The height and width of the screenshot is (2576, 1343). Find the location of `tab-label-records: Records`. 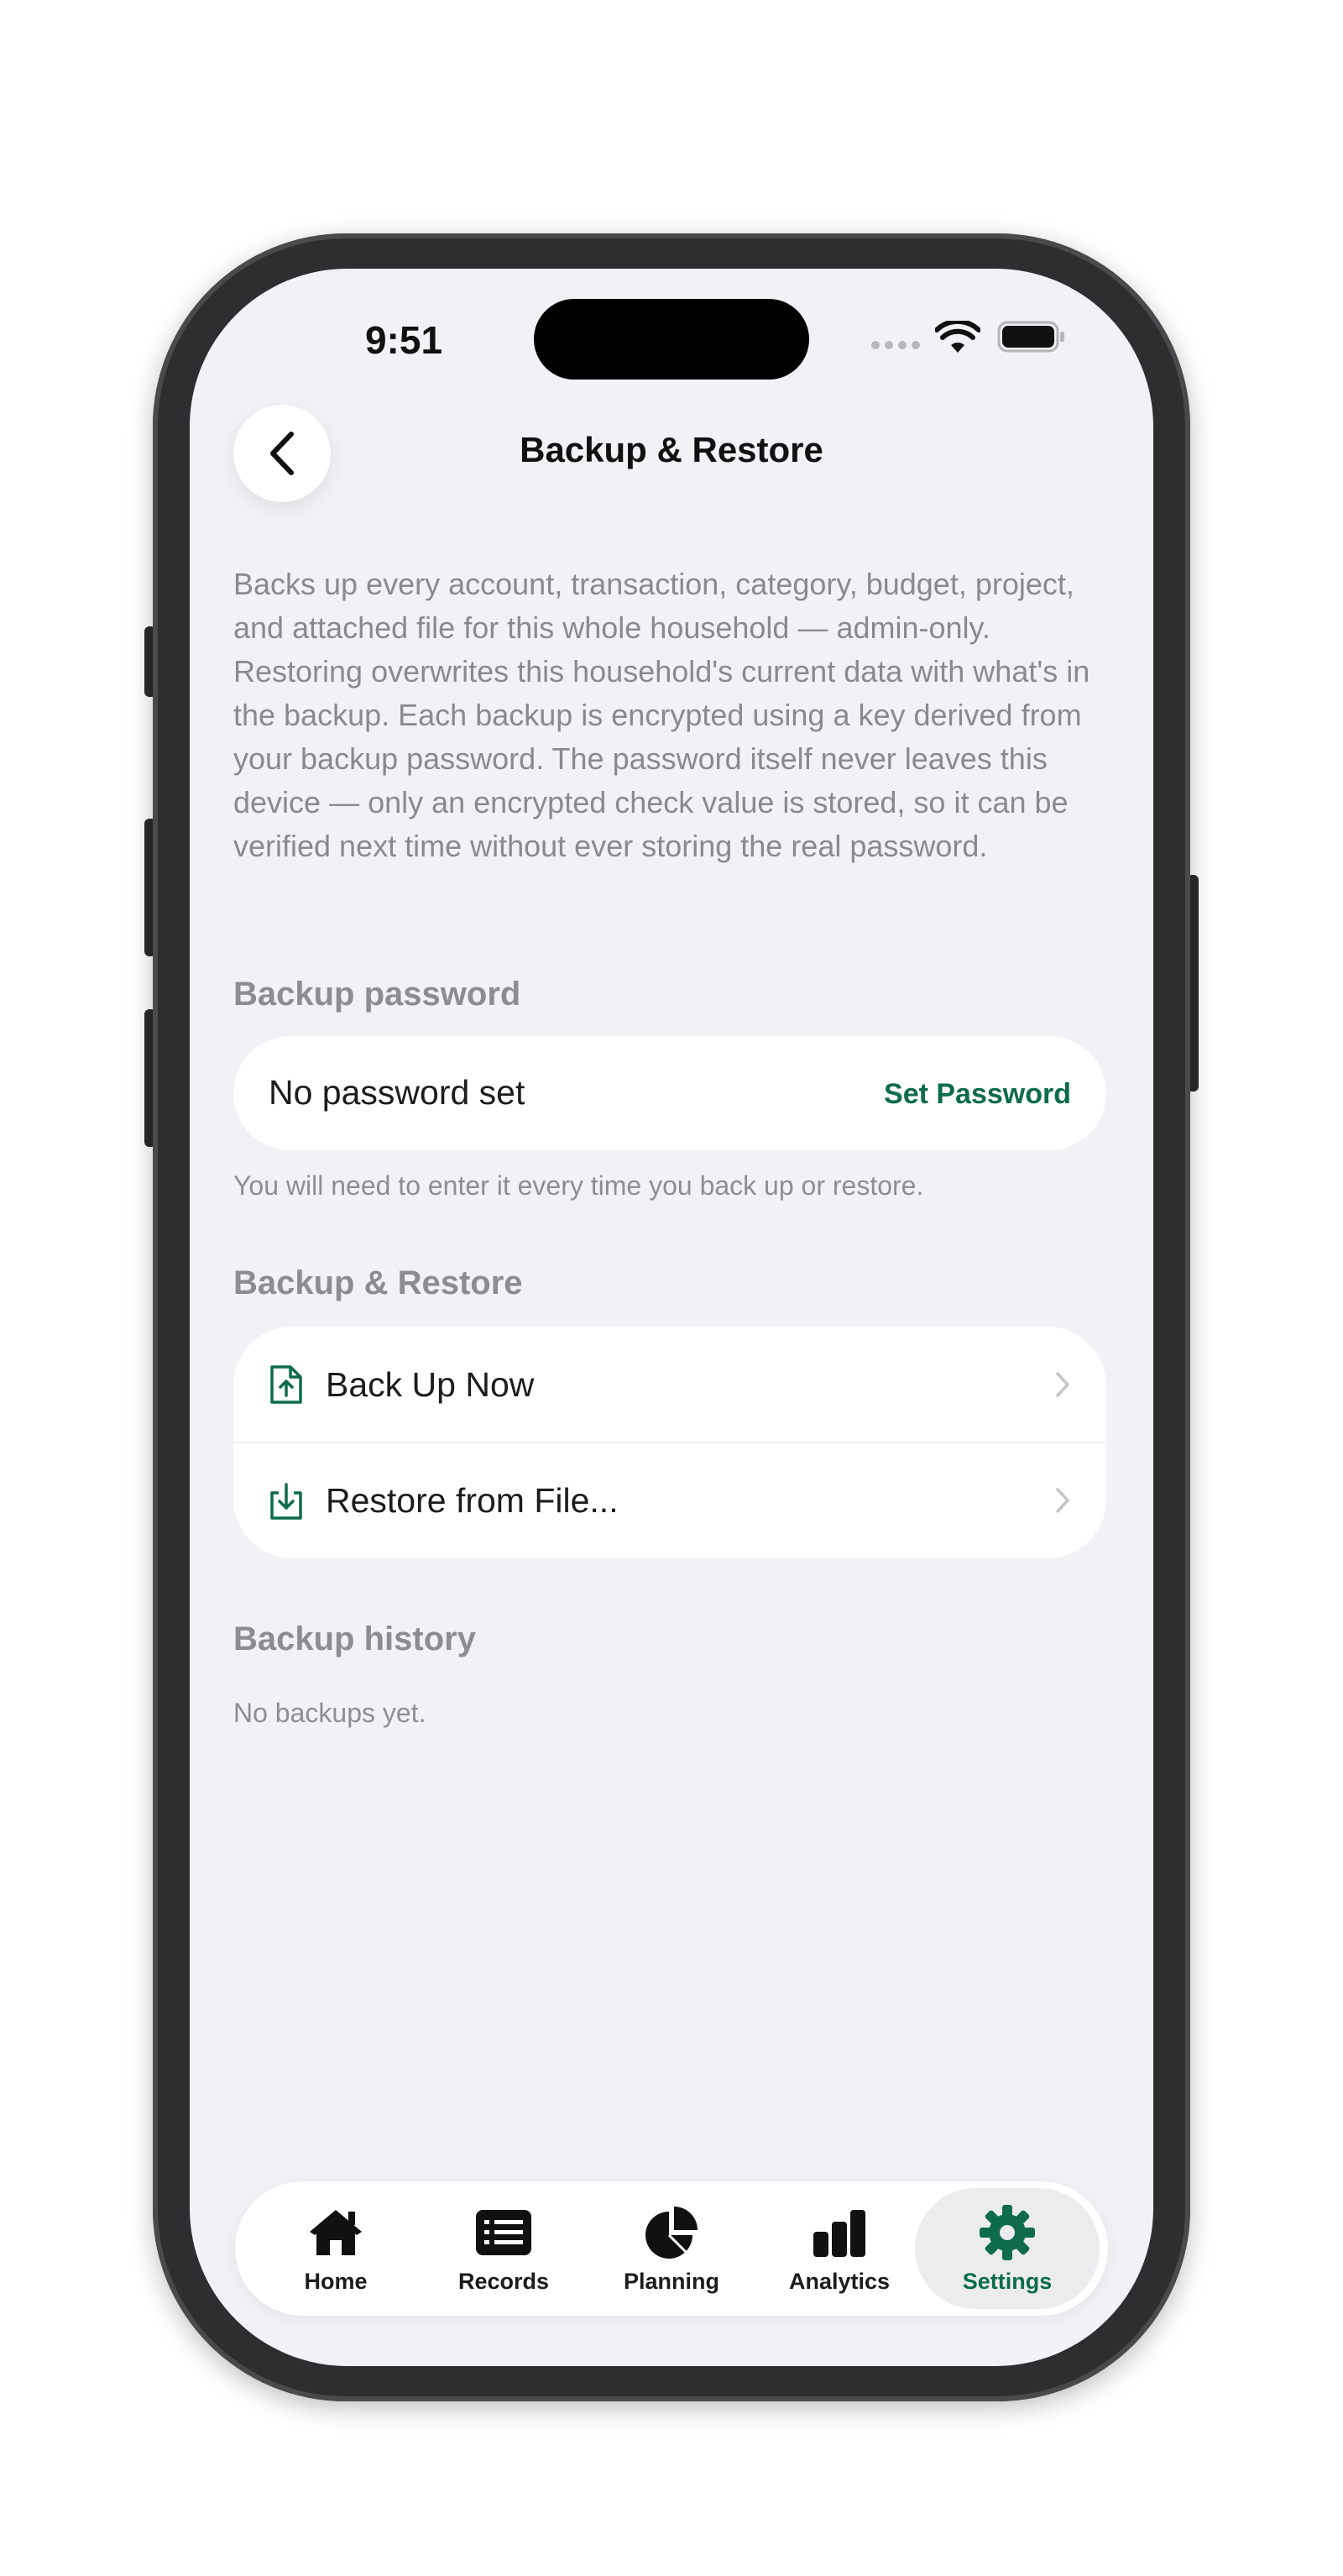

tab-label-records: Records is located at coordinates (503, 2281).